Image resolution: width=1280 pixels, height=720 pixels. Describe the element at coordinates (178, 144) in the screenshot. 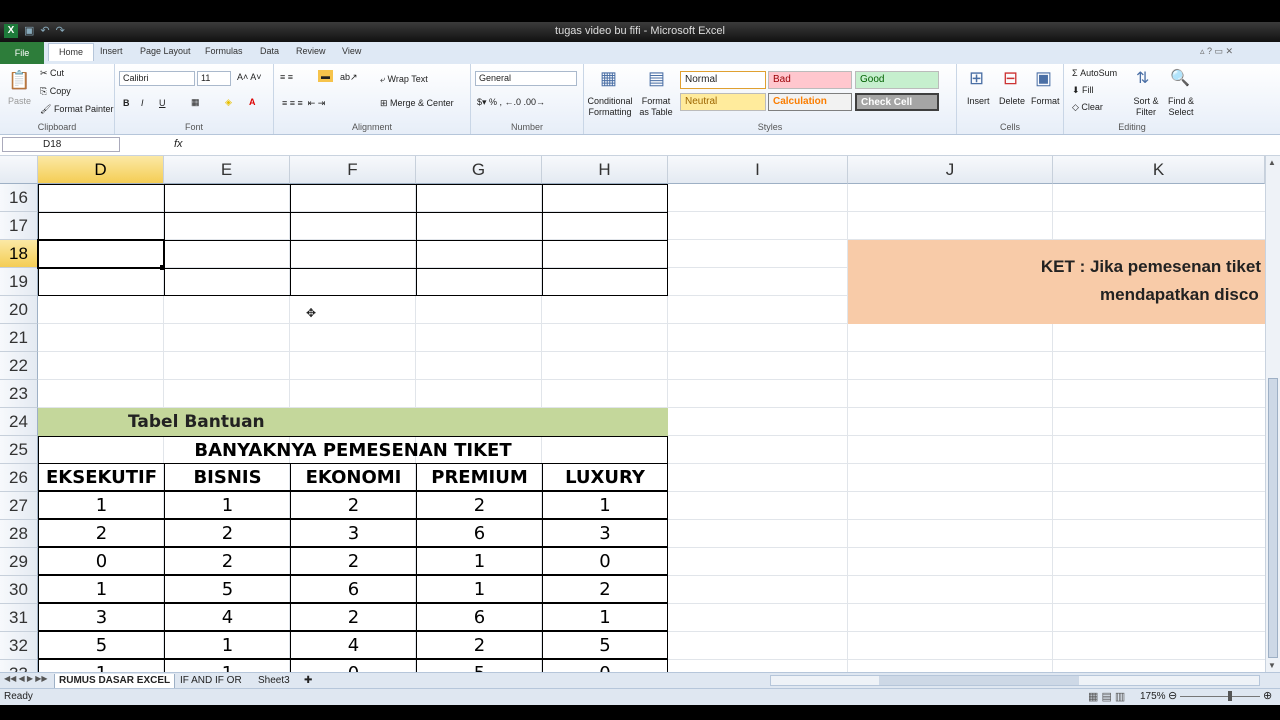

I see `fx-icon: fx` at that location.